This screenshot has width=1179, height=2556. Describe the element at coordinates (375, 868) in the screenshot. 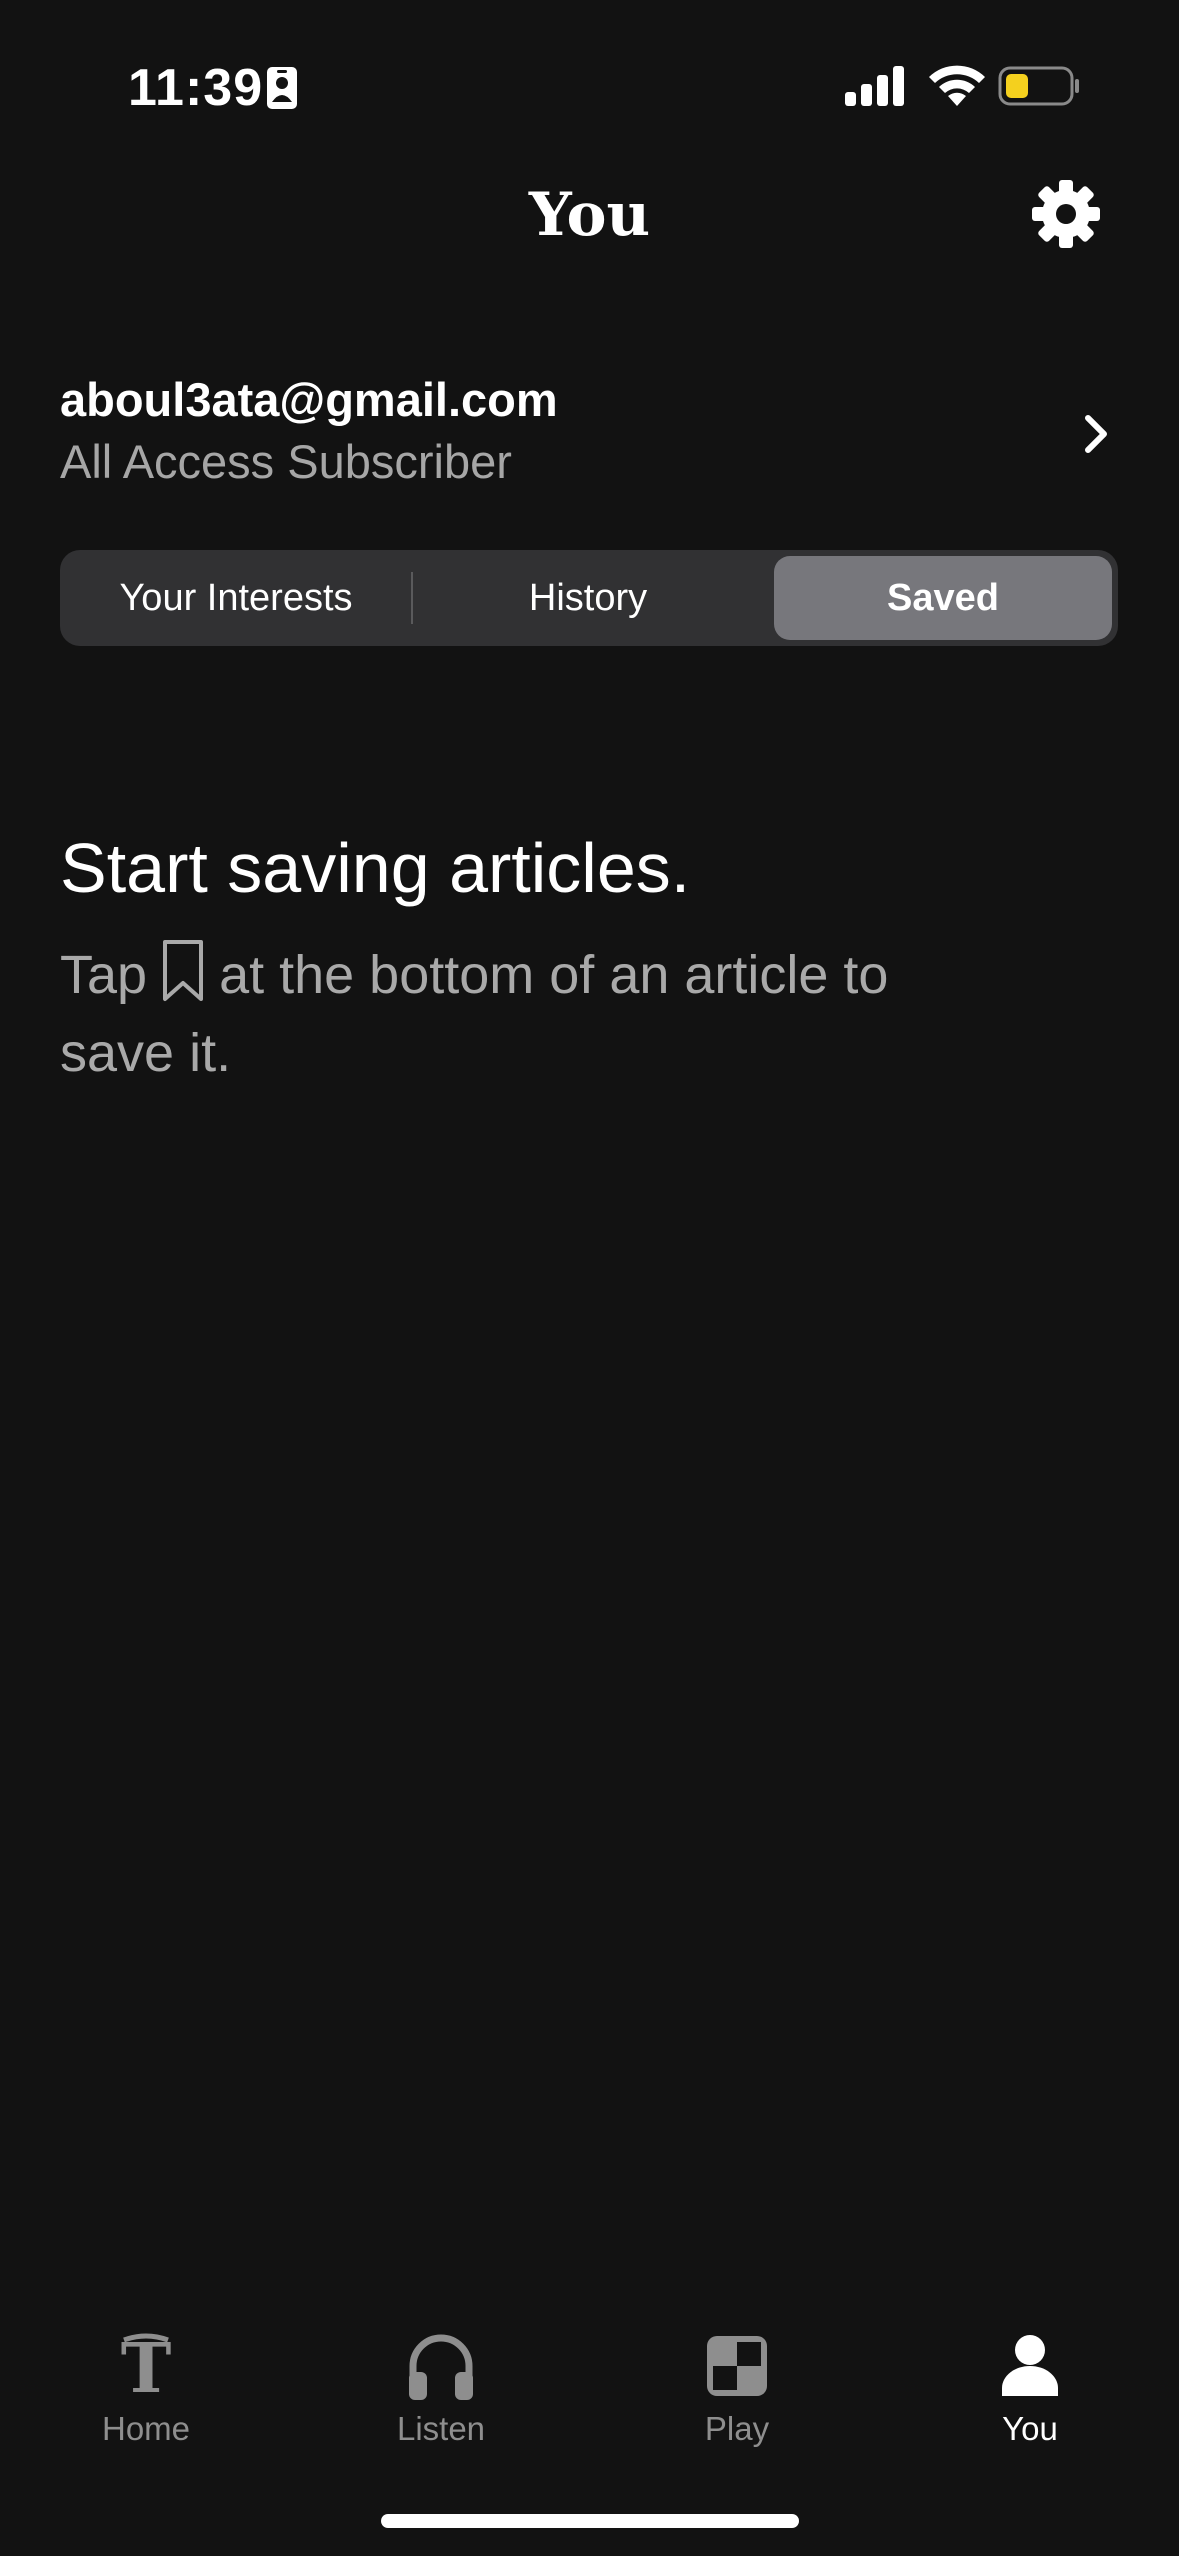

I see `empty-state-title: Start saving articles.` at that location.